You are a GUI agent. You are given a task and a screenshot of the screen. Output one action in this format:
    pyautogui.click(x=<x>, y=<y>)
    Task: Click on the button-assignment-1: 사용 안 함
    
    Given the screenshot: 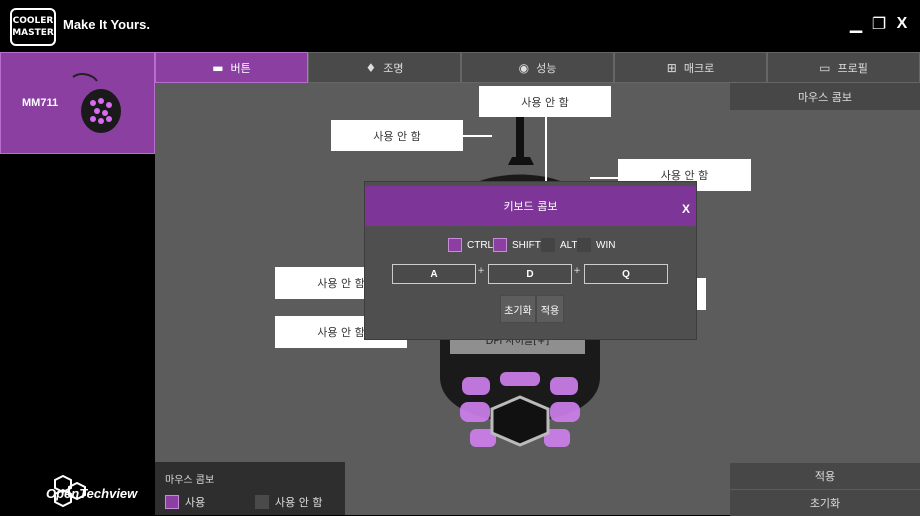 What is the action you would take?
    pyautogui.click(x=545, y=101)
    